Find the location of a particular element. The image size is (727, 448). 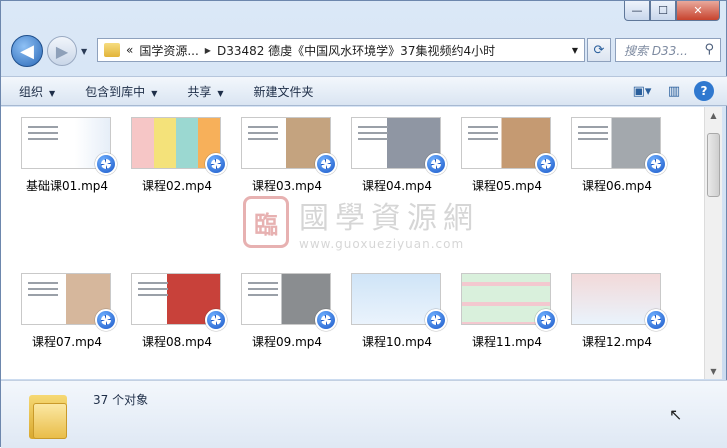

file-name: 课程08.mp4 is located at coordinates (177, 342).